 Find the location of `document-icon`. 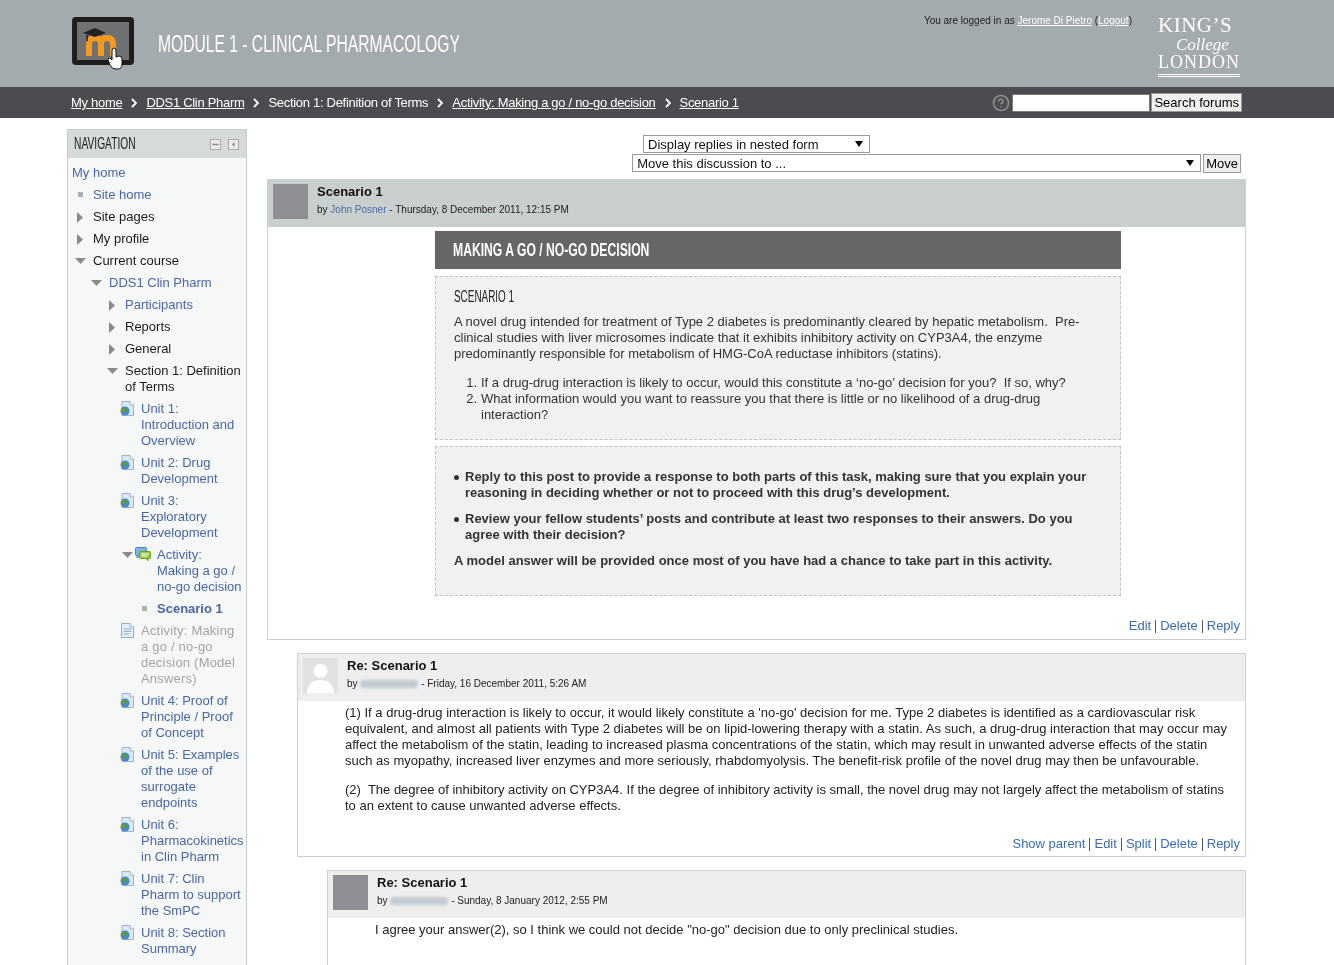

document-icon is located at coordinates (127, 630).